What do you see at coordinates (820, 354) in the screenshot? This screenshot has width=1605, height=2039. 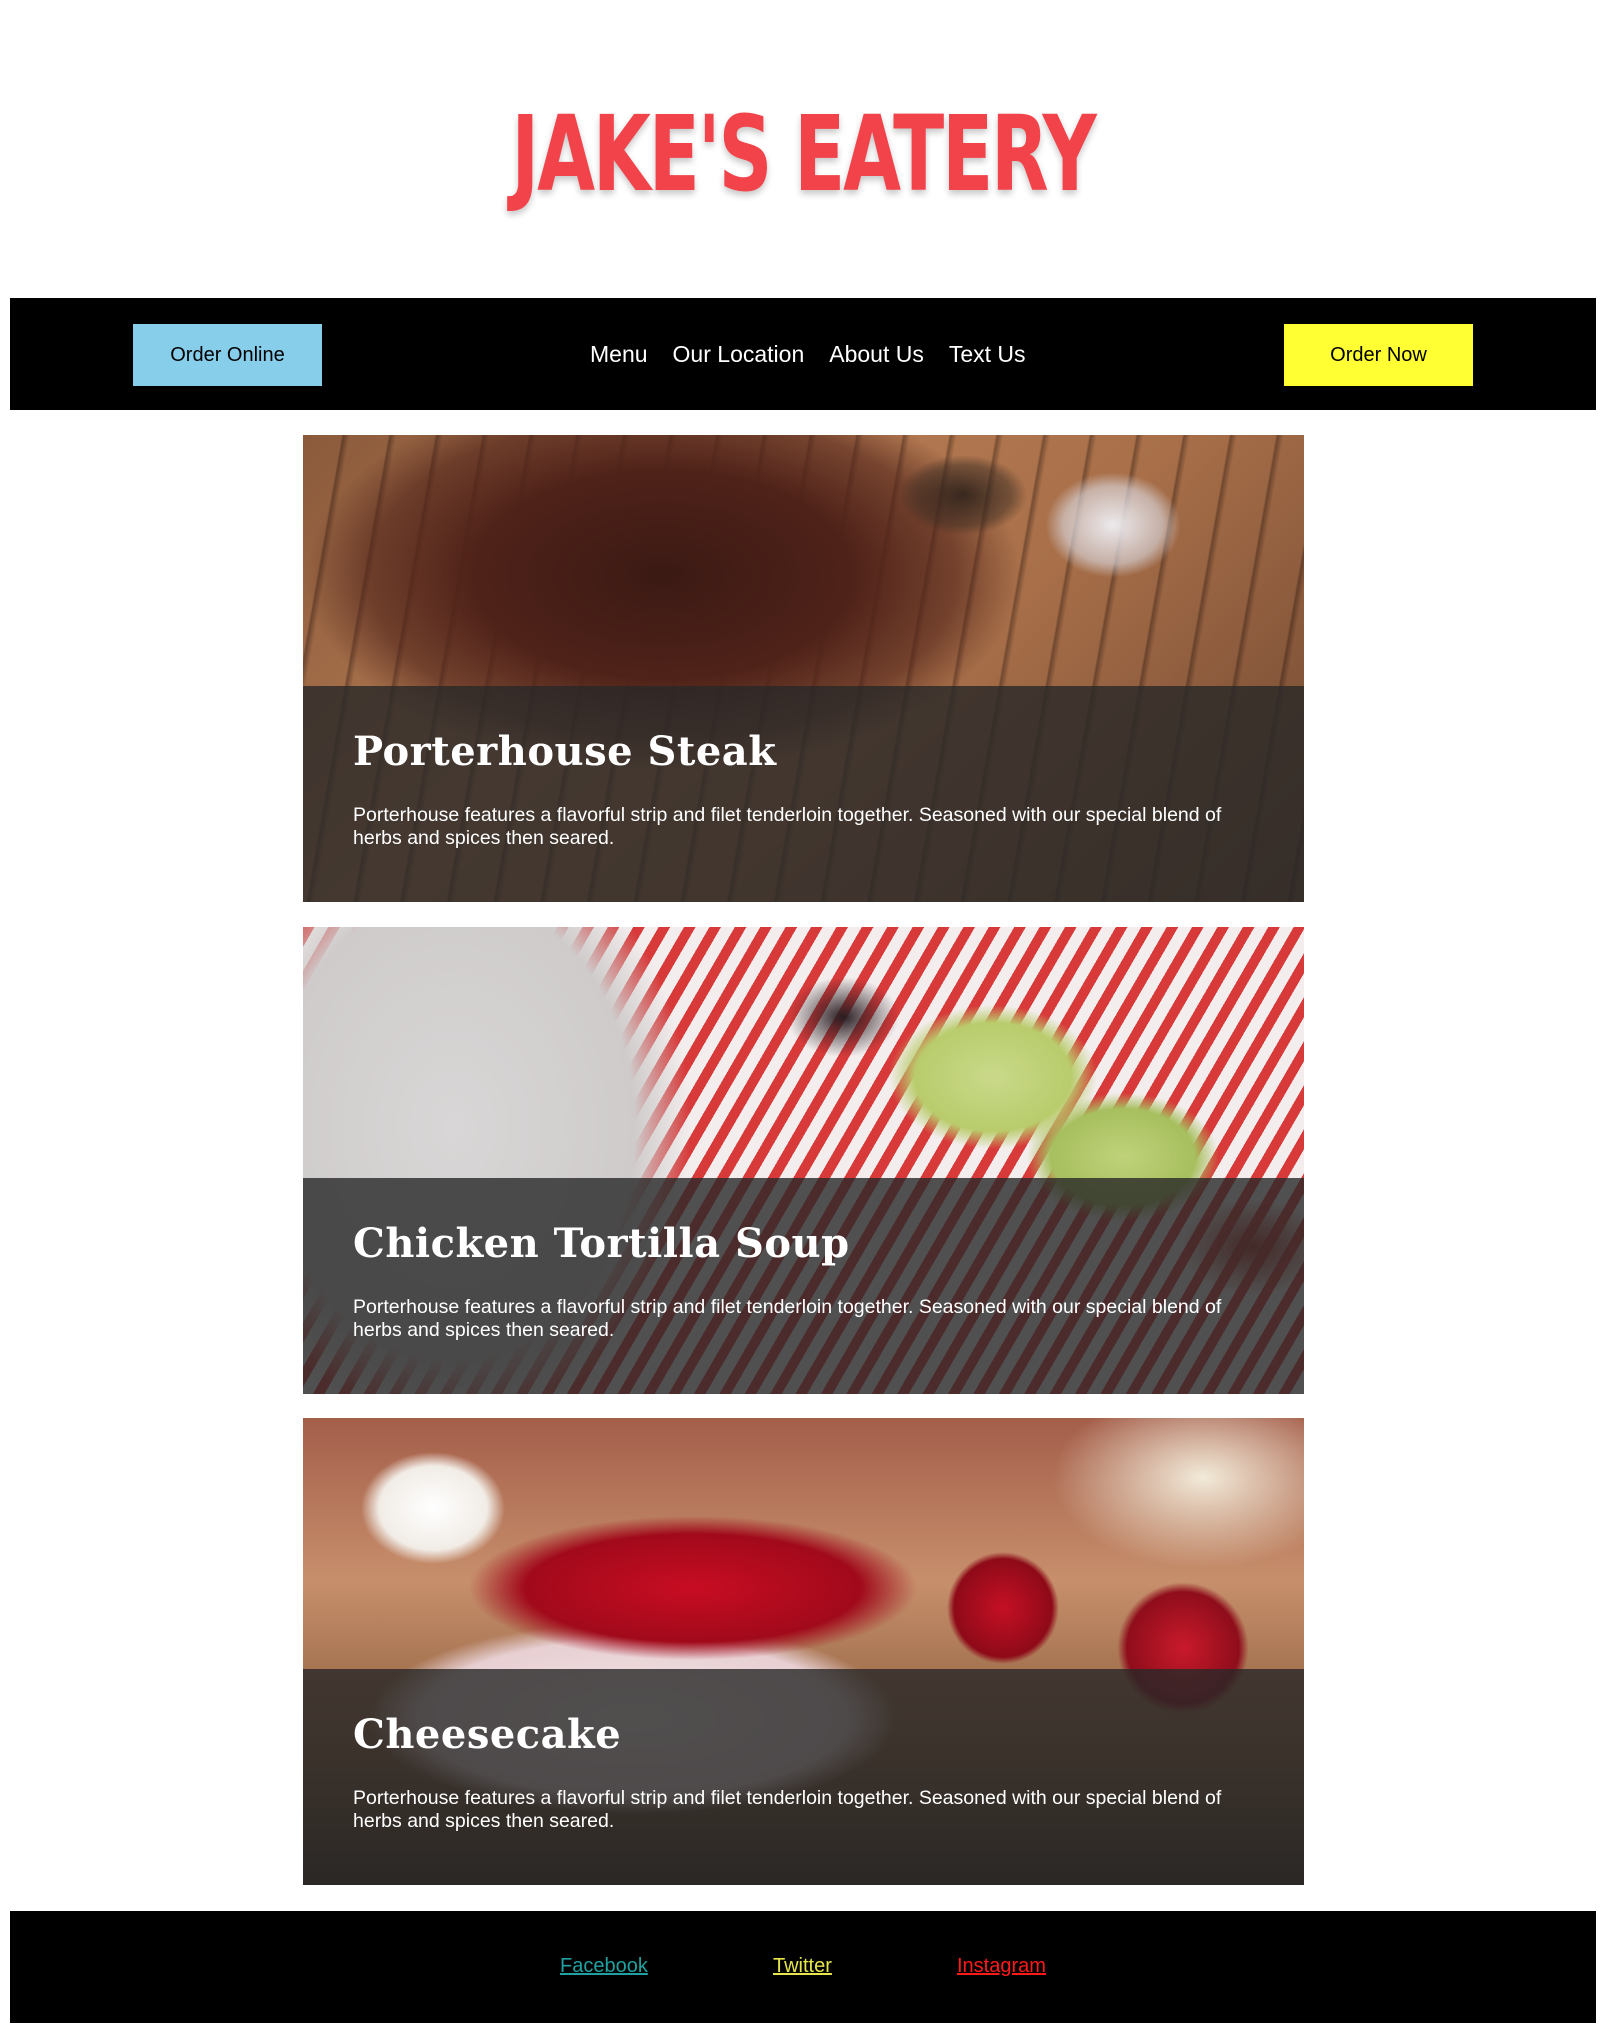 I see `nav-links: Menu Our Location About Us Text Us` at bounding box center [820, 354].